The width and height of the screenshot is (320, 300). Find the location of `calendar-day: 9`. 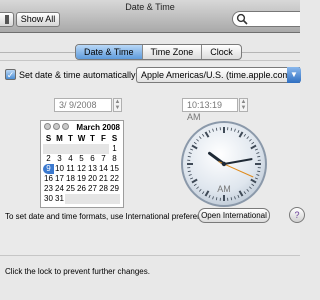

calendar-day: 9 is located at coordinates (48, 169).